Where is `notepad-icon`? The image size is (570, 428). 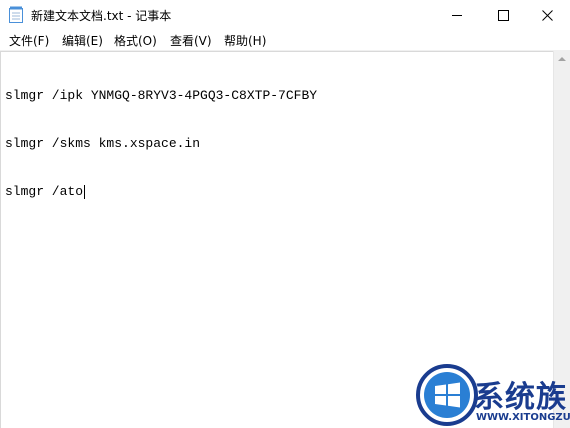
notepad-icon is located at coordinates (16, 14).